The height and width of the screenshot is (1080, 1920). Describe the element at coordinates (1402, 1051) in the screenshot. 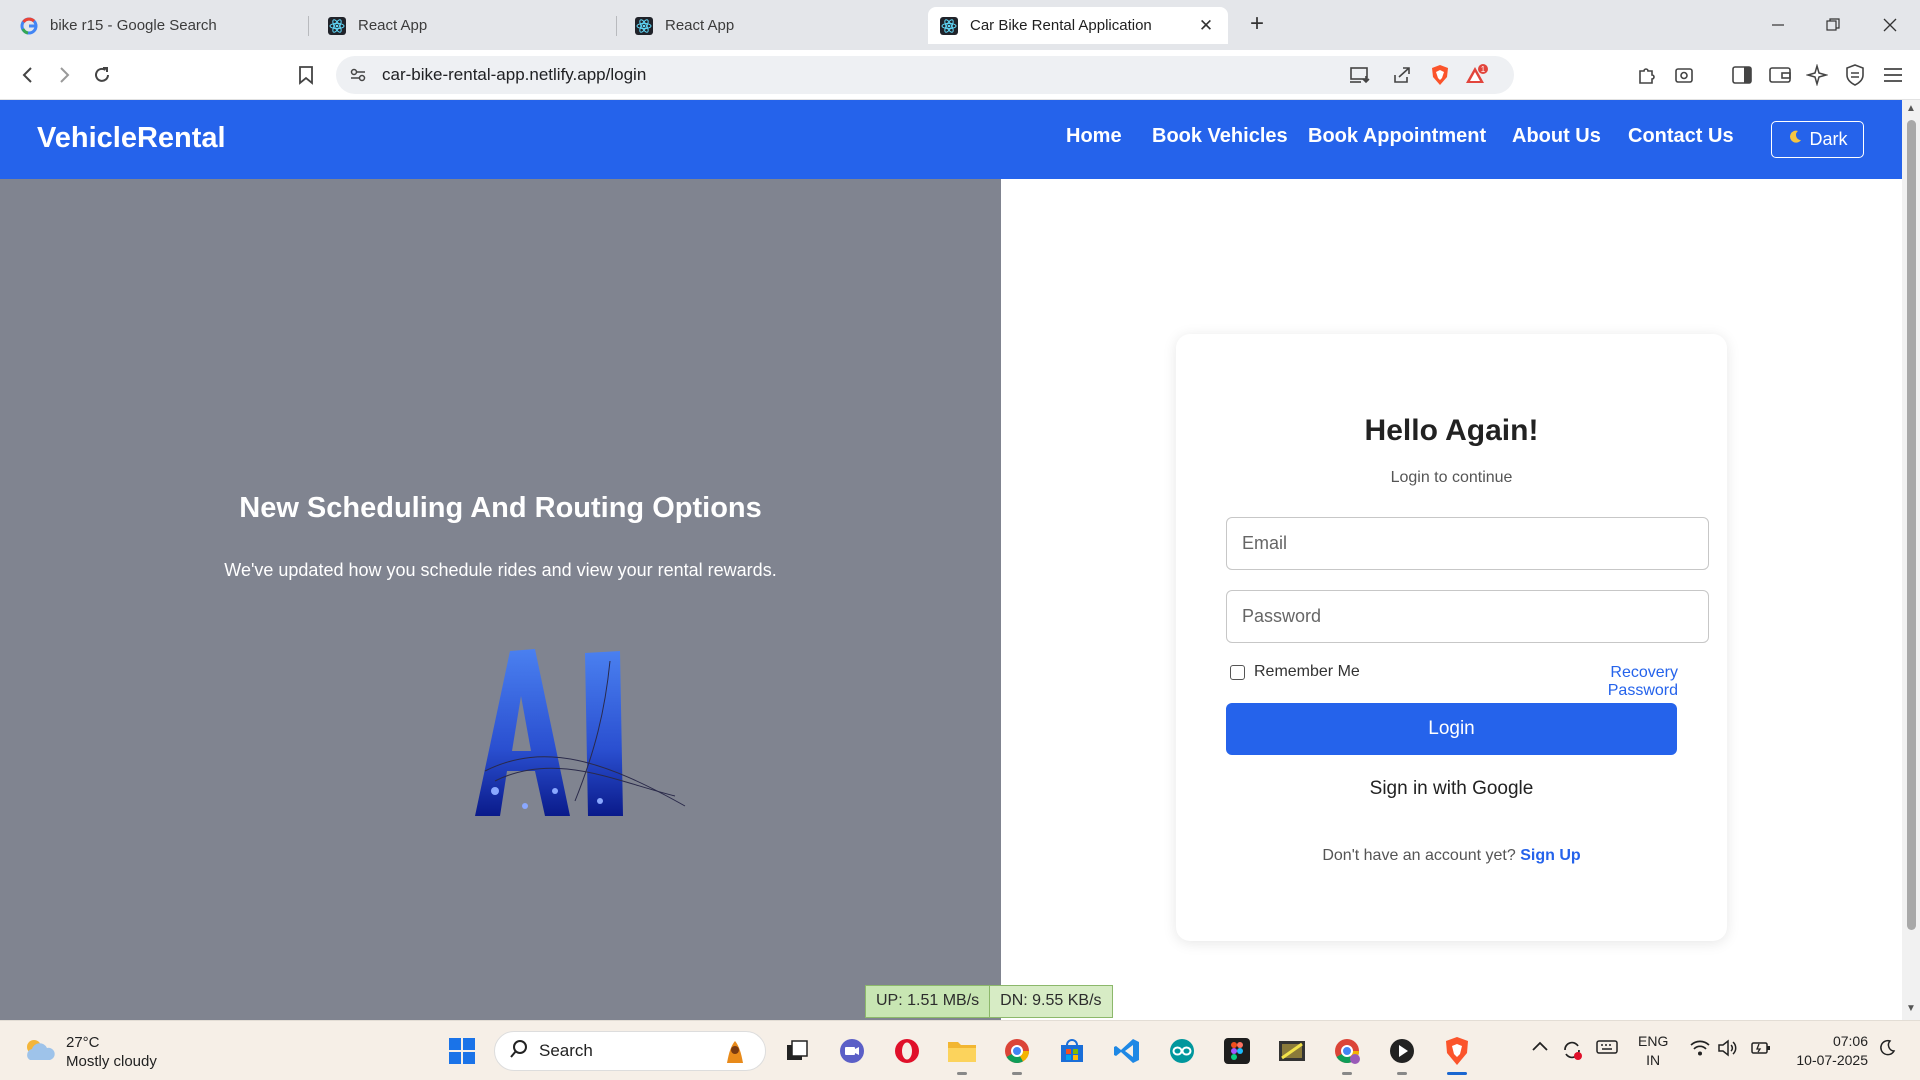

I see `media-player-icon` at that location.